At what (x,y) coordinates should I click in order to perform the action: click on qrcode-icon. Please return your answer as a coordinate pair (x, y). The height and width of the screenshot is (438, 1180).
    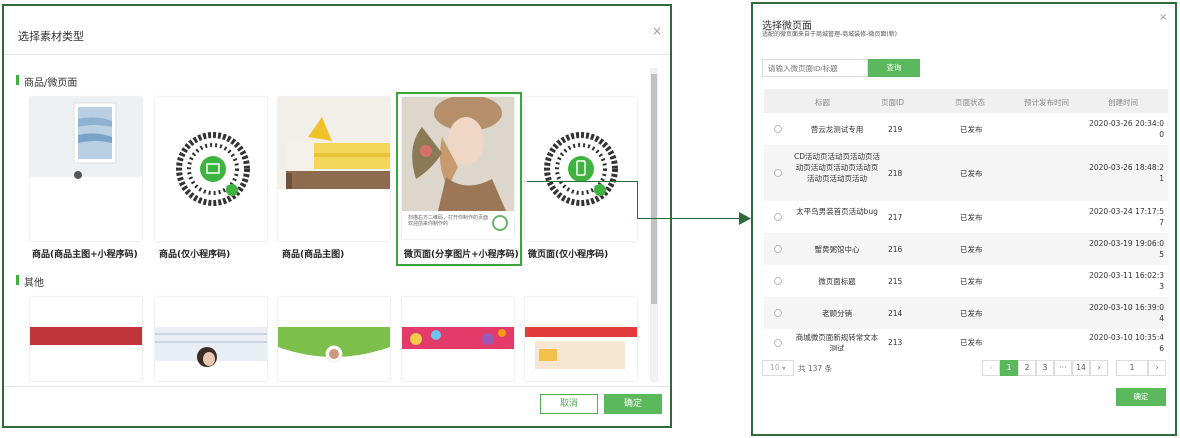
    Looking at the image, I should click on (581, 169).